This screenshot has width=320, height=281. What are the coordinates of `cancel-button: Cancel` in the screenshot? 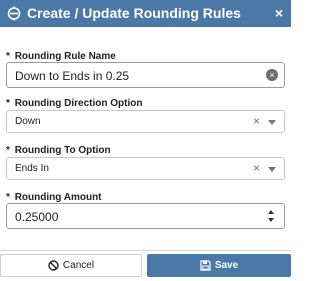 It's located at (71, 265).